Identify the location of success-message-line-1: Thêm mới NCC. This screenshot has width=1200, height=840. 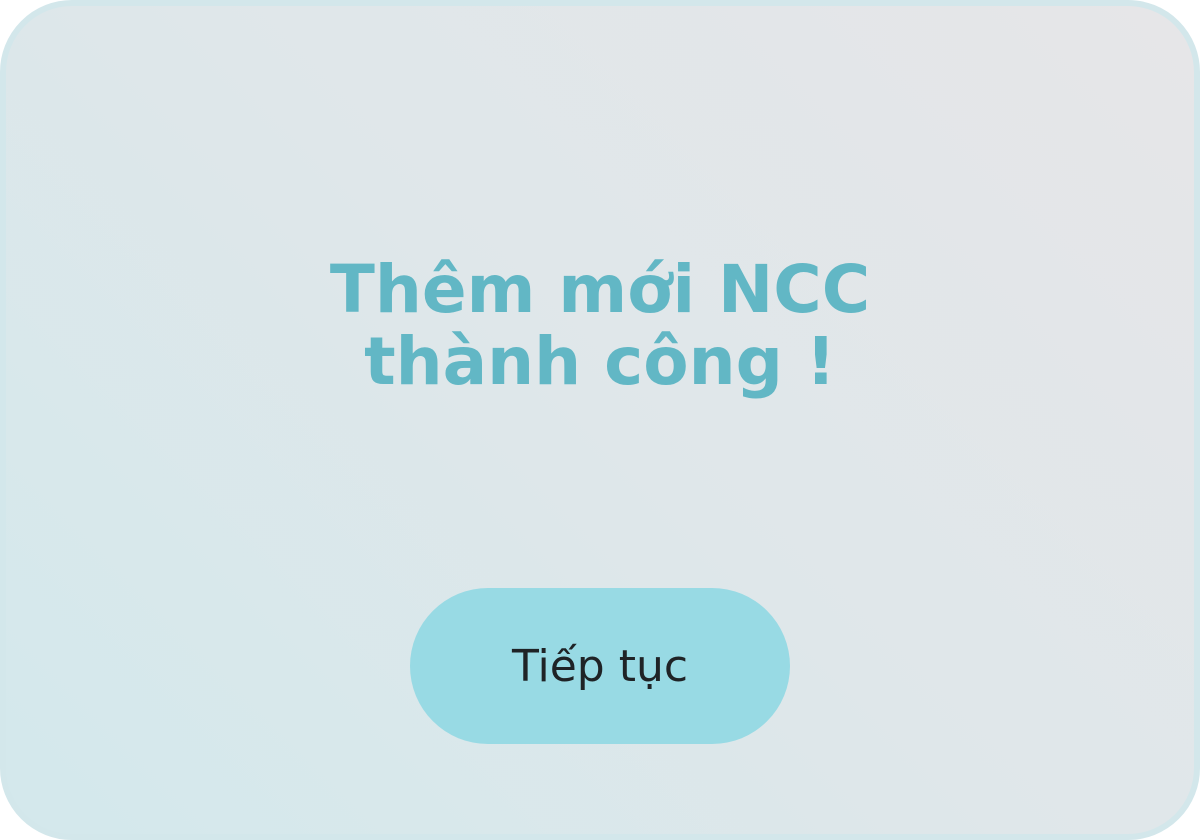
(600, 289).